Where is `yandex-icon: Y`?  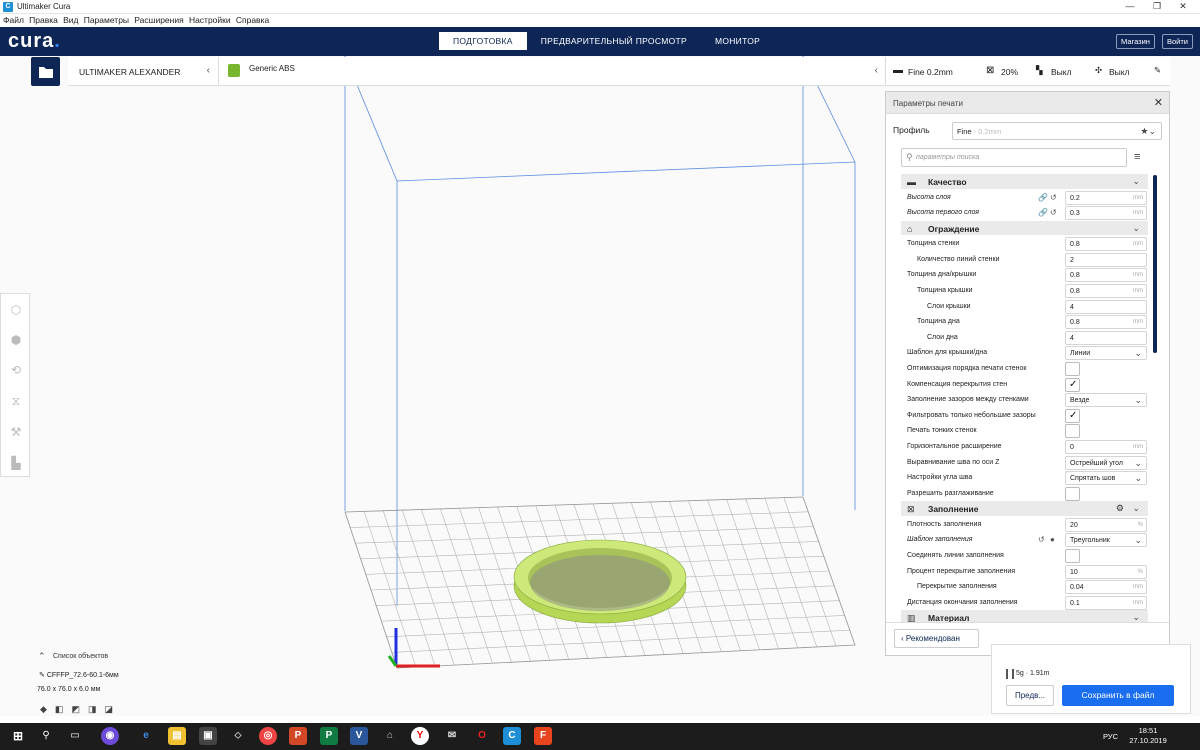
yandex-icon: Y is located at coordinates (420, 736).